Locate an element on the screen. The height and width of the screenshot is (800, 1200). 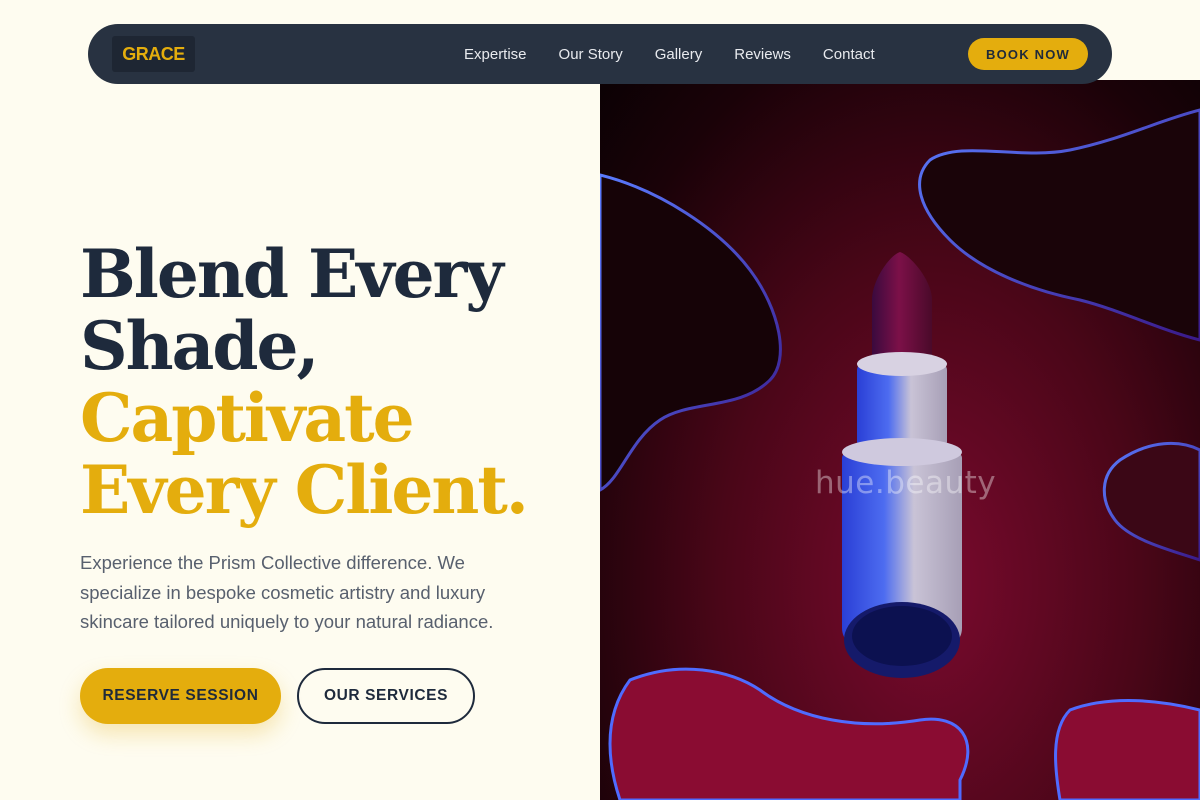
nav-link-gallery: Gallery is located at coordinates (679, 54).